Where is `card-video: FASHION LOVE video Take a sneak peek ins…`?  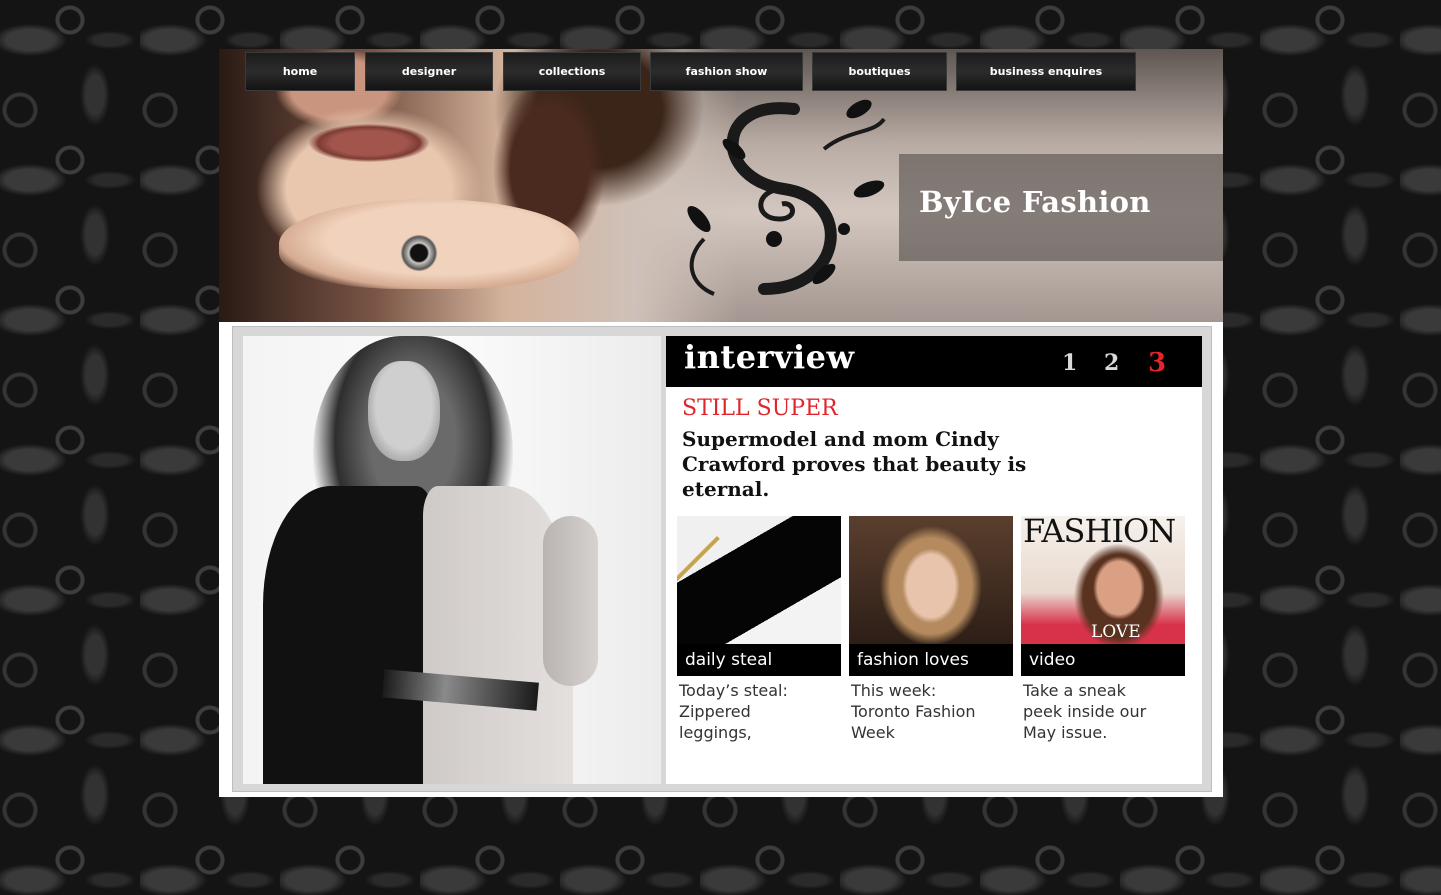 card-video: FASHION LOVE video Take a sneak peek ins… is located at coordinates (1103, 629).